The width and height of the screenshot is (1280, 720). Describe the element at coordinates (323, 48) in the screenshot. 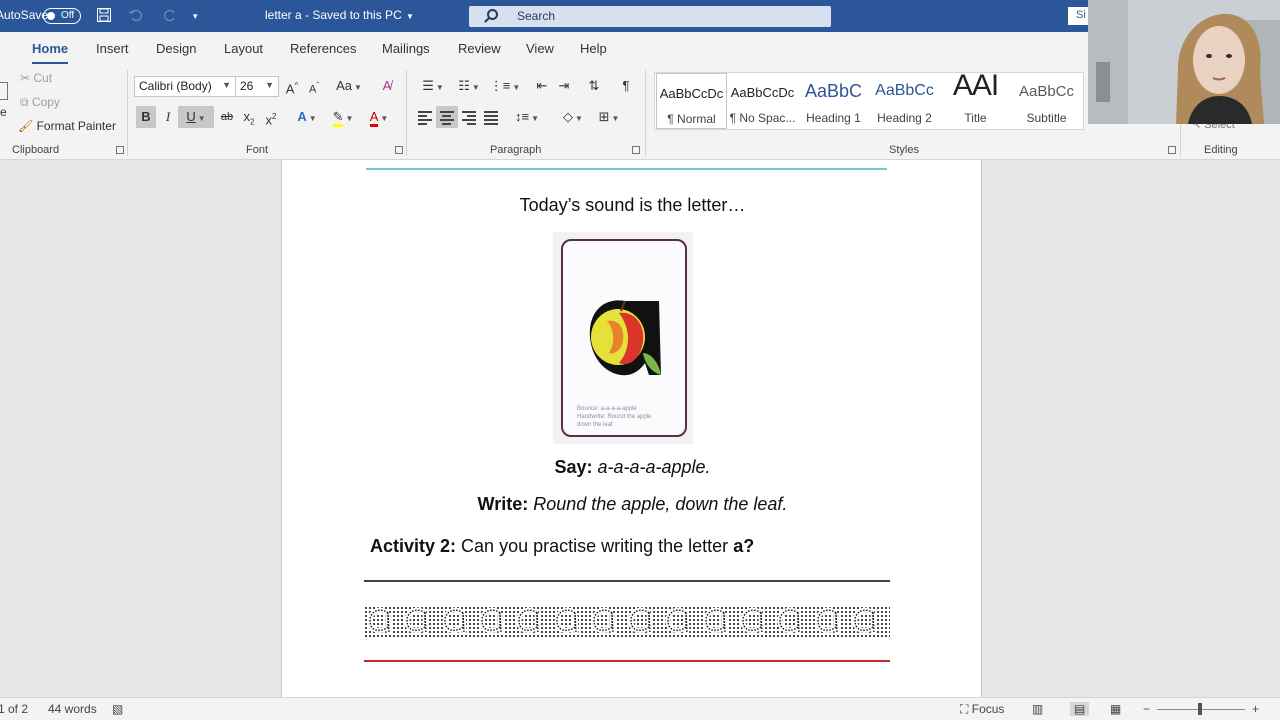

I see `tab-references: References` at that location.